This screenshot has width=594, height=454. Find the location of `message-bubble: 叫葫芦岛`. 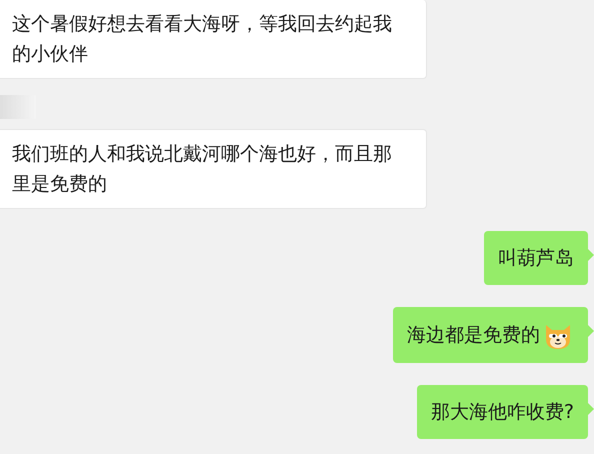

message-bubble: 叫葫芦岛 is located at coordinates (536, 258).